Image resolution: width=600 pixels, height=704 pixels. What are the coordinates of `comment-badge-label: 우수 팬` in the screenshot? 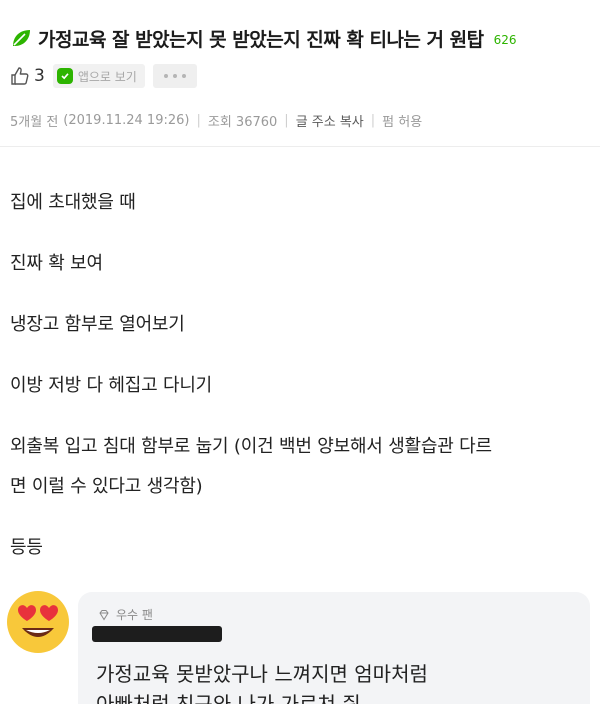 It's located at (134, 615).